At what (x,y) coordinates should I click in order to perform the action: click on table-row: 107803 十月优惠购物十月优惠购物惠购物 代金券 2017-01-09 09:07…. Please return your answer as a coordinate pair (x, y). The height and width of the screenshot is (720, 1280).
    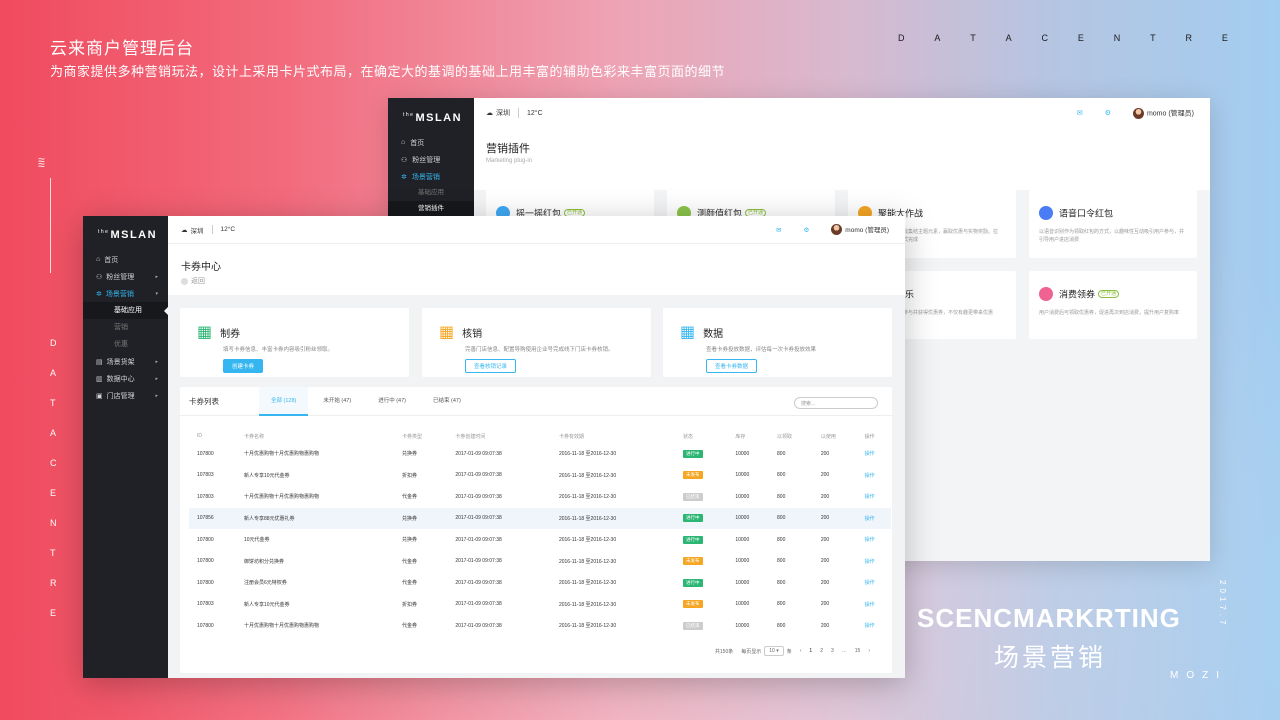
    Looking at the image, I should click on (540, 497).